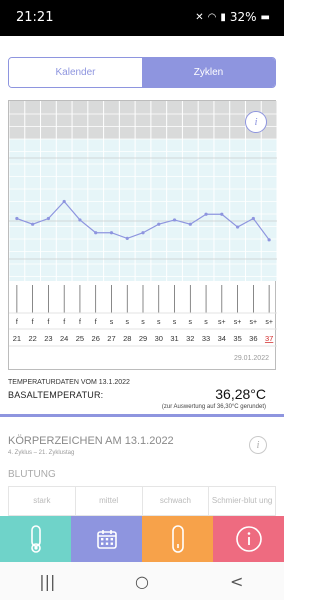 This screenshot has width=320, height=600. Describe the element at coordinates (35, 17) in the screenshot. I see `status-time: 21:21` at that location.